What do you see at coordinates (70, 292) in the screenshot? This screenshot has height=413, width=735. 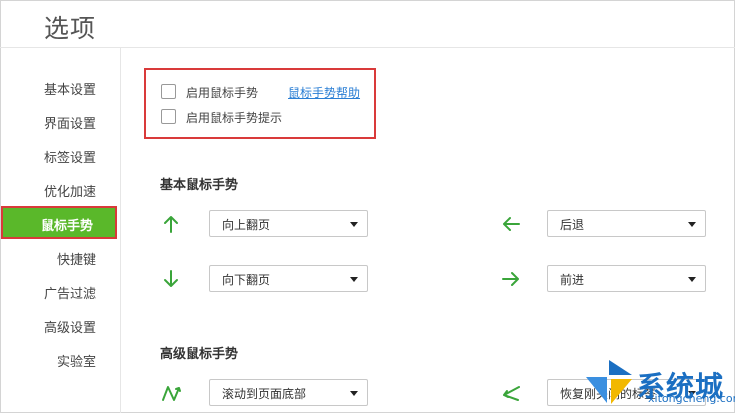 I see `sidebar-item-adblock: 广告过滤` at bounding box center [70, 292].